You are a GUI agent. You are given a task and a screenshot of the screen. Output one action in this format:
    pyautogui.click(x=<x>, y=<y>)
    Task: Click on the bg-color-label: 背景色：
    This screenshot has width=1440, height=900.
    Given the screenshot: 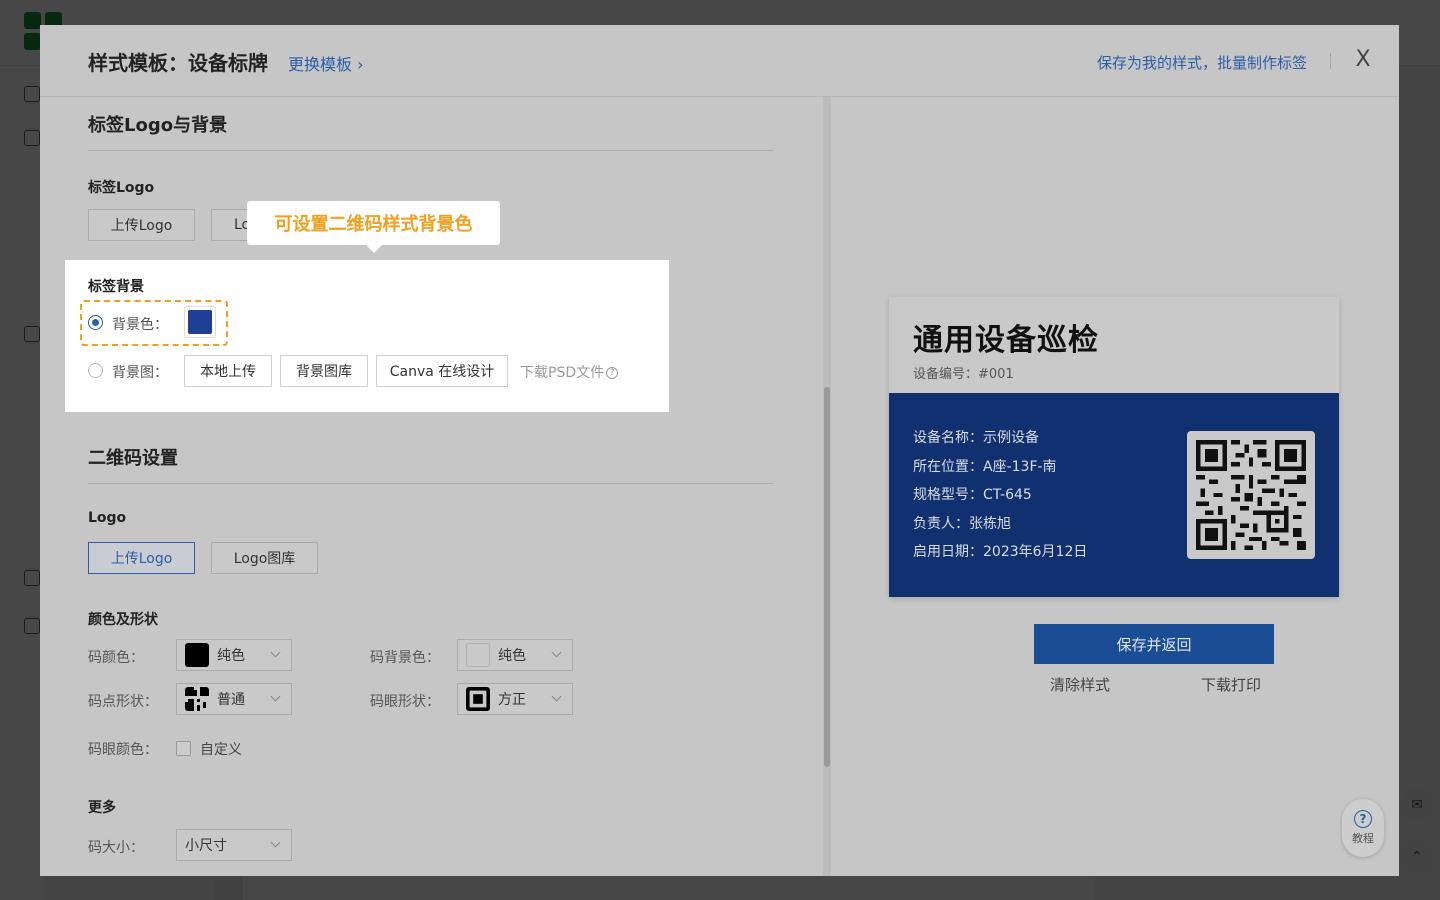 What is the action you would take?
    pyautogui.click(x=140, y=325)
    